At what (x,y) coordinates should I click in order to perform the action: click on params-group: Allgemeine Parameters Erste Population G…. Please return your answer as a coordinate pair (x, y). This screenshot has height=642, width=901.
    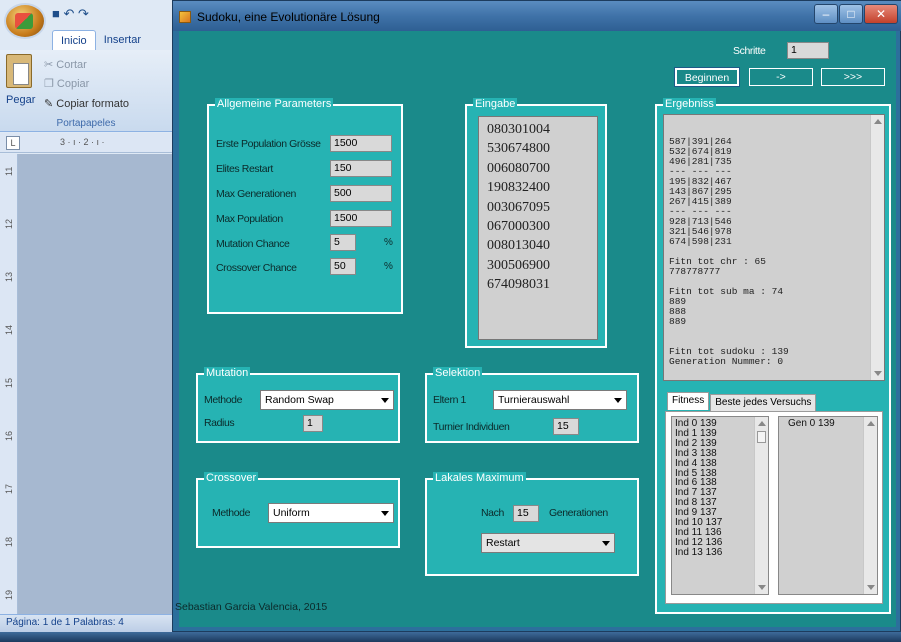
    Looking at the image, I should click on (305, 206).